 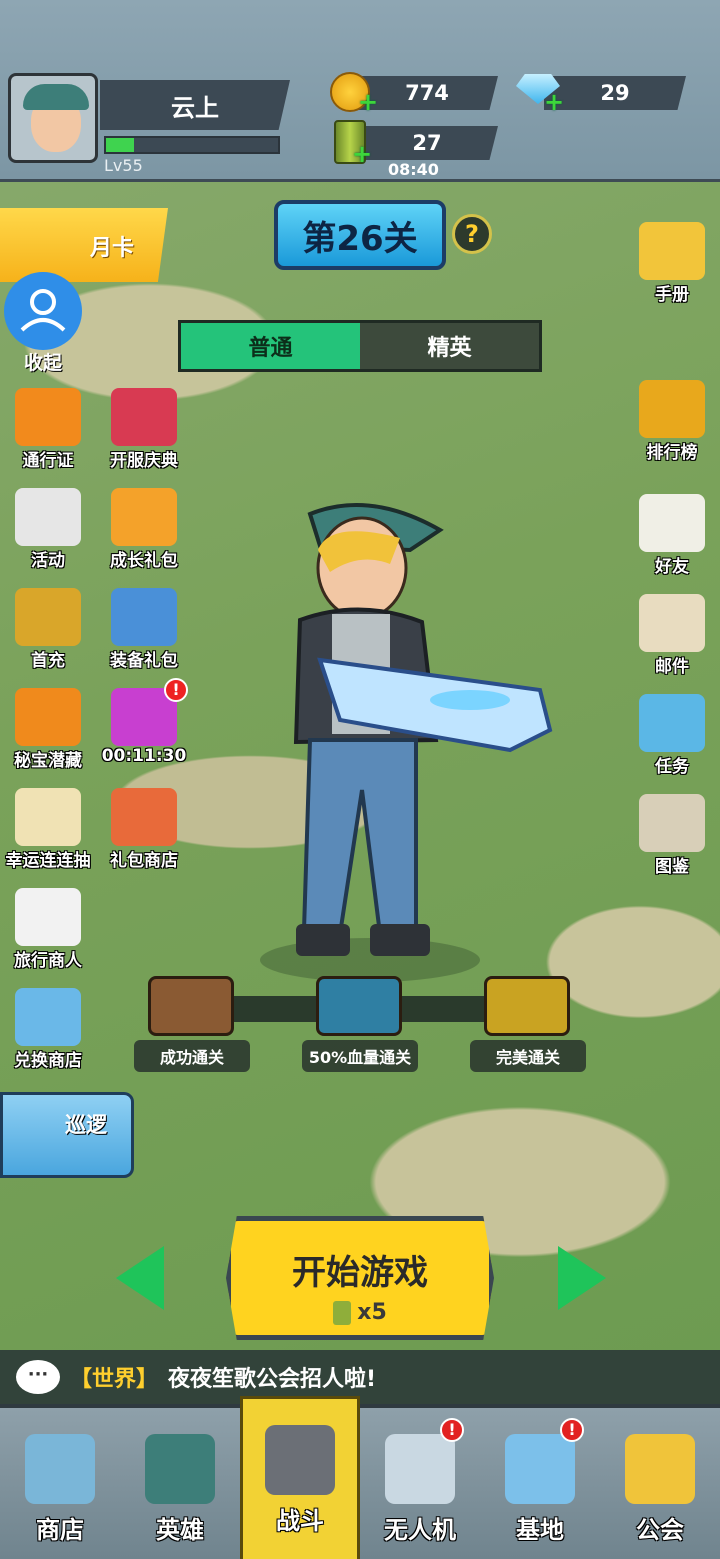 I want to click on collection-icon, so click(x=672, y=823).